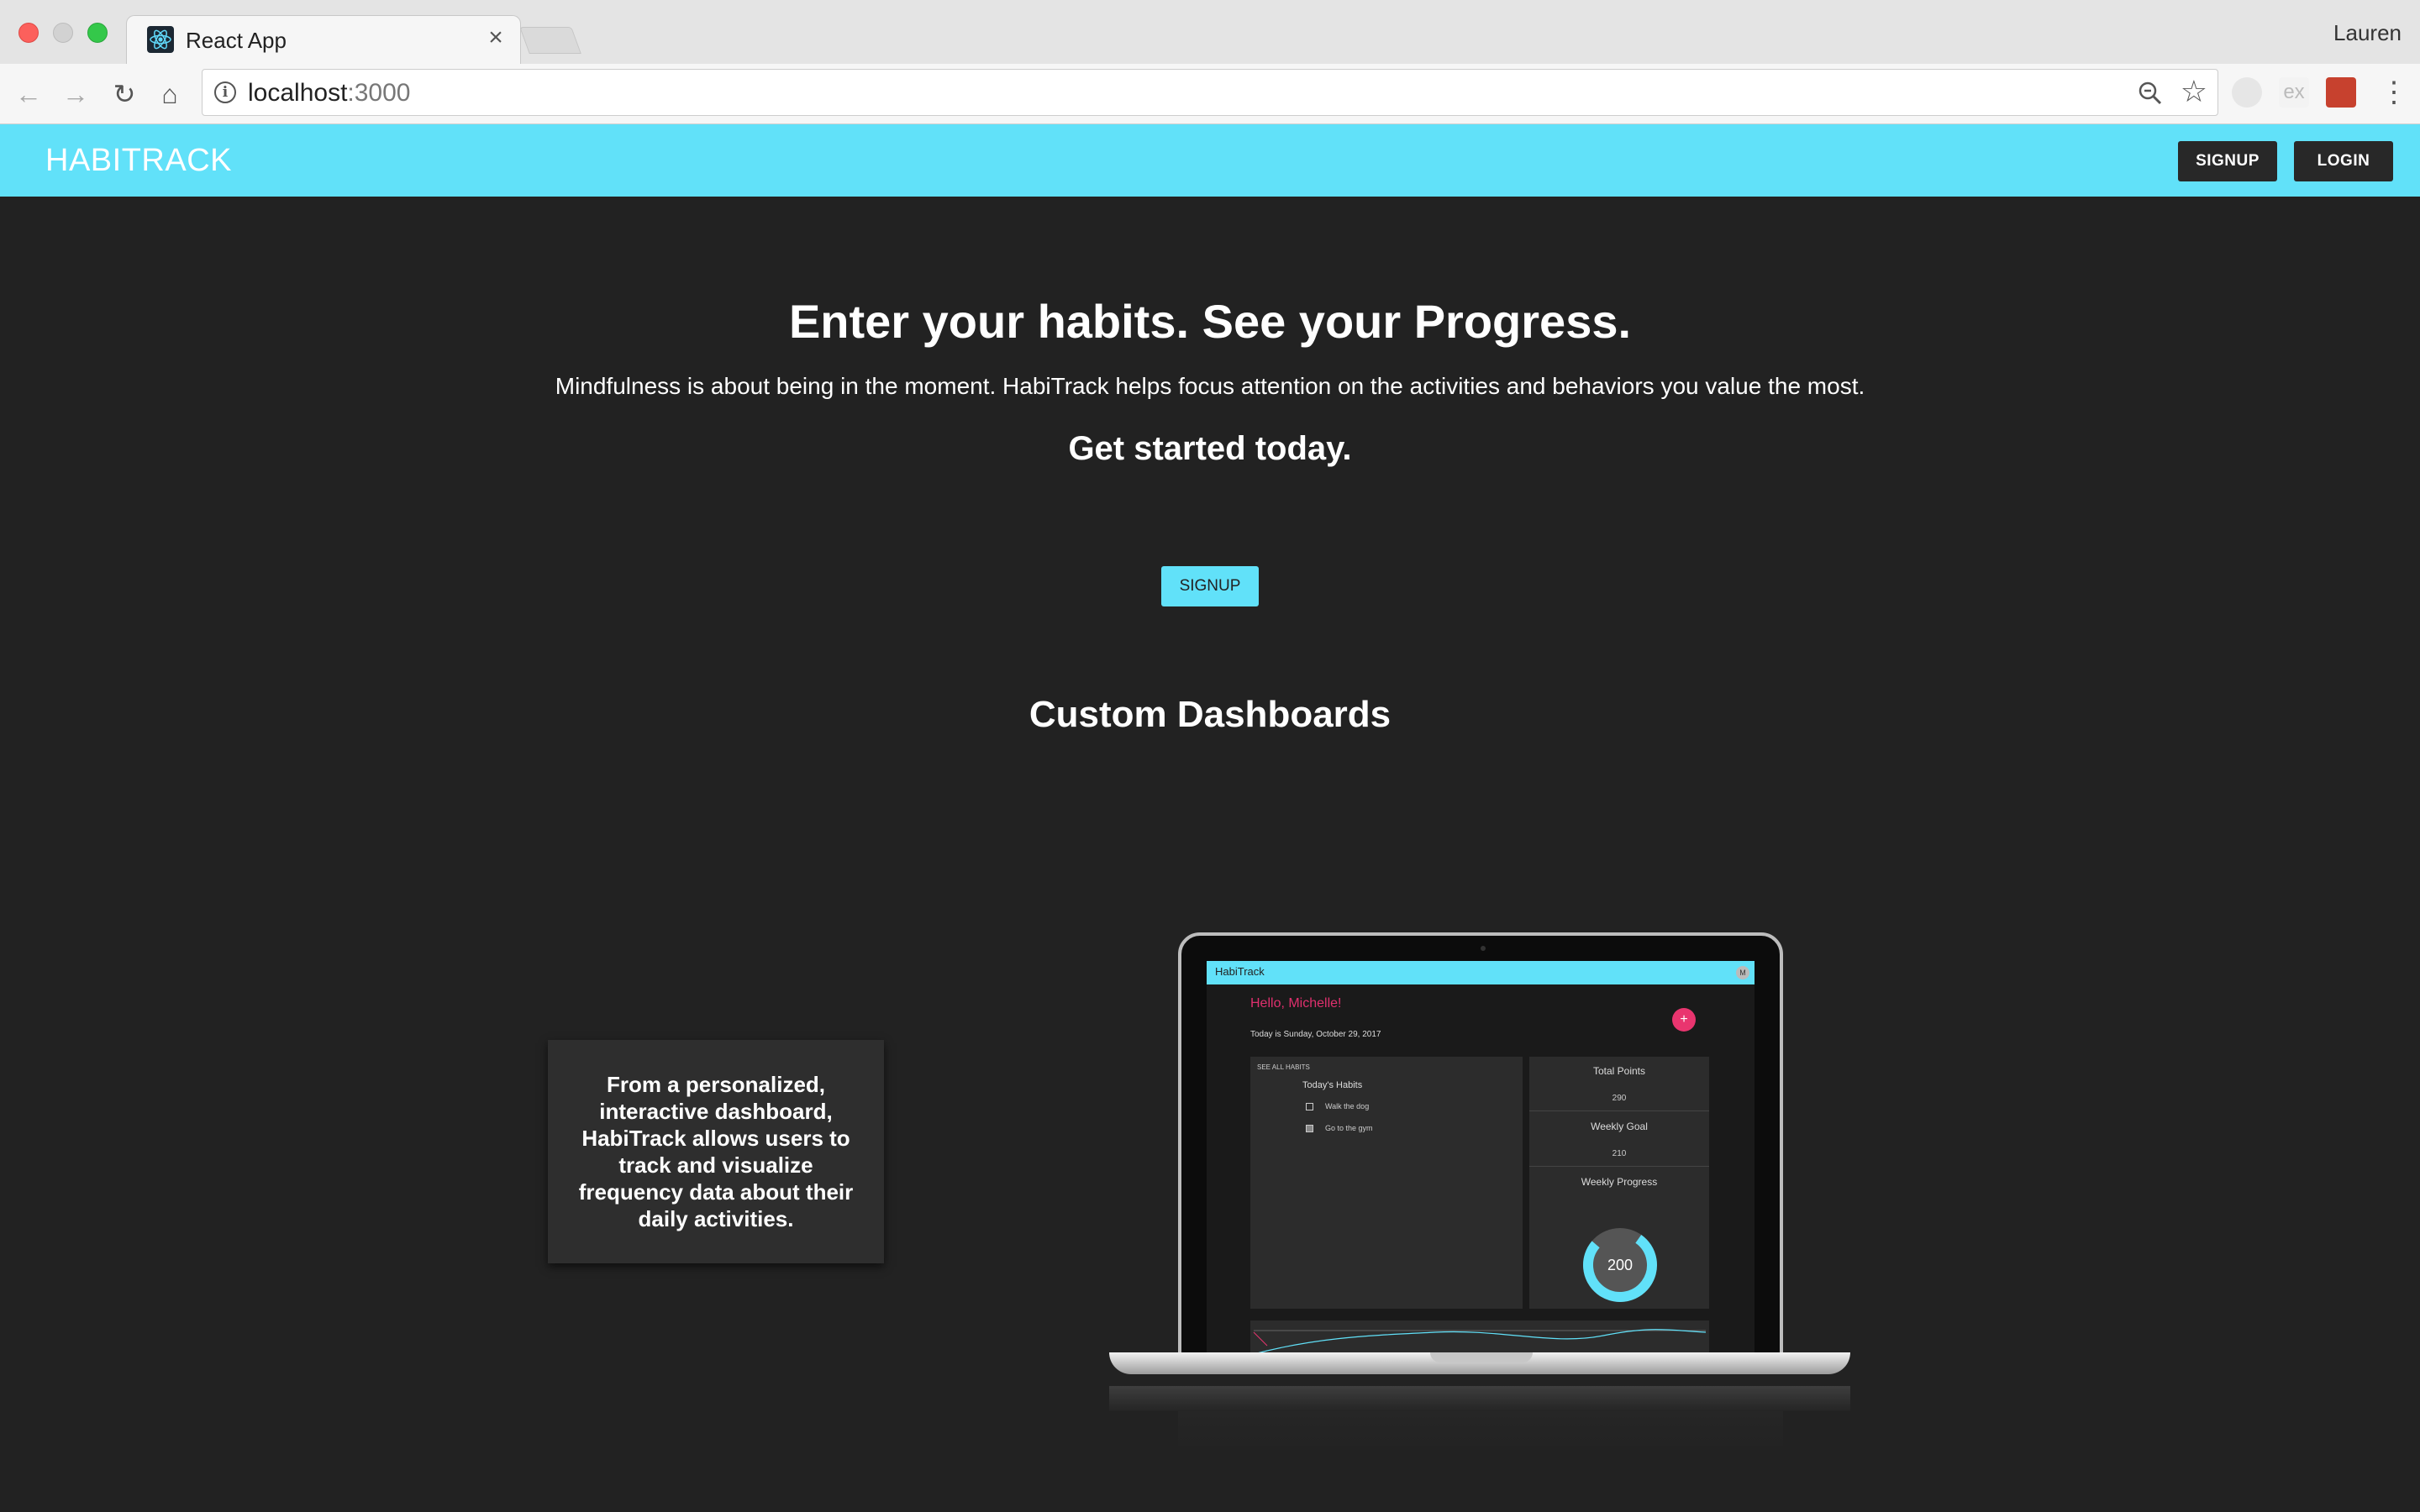 This screenshot has height=1512, width=2420. I want to click on mockup-habit-item: Walk the dog, so click(1338, 1106).